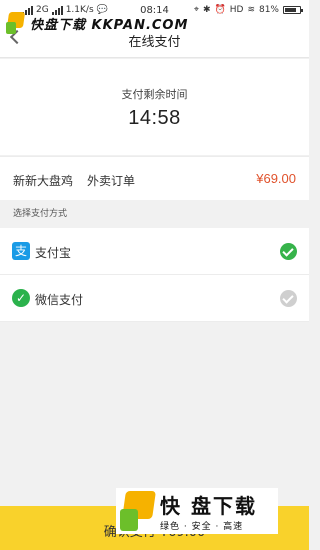 This screenshot has height=550, width=320. Describe the element at coordinates (40, 214) in the screenshot. I see `section-title-pay-method: 选择支付方式` at that location.